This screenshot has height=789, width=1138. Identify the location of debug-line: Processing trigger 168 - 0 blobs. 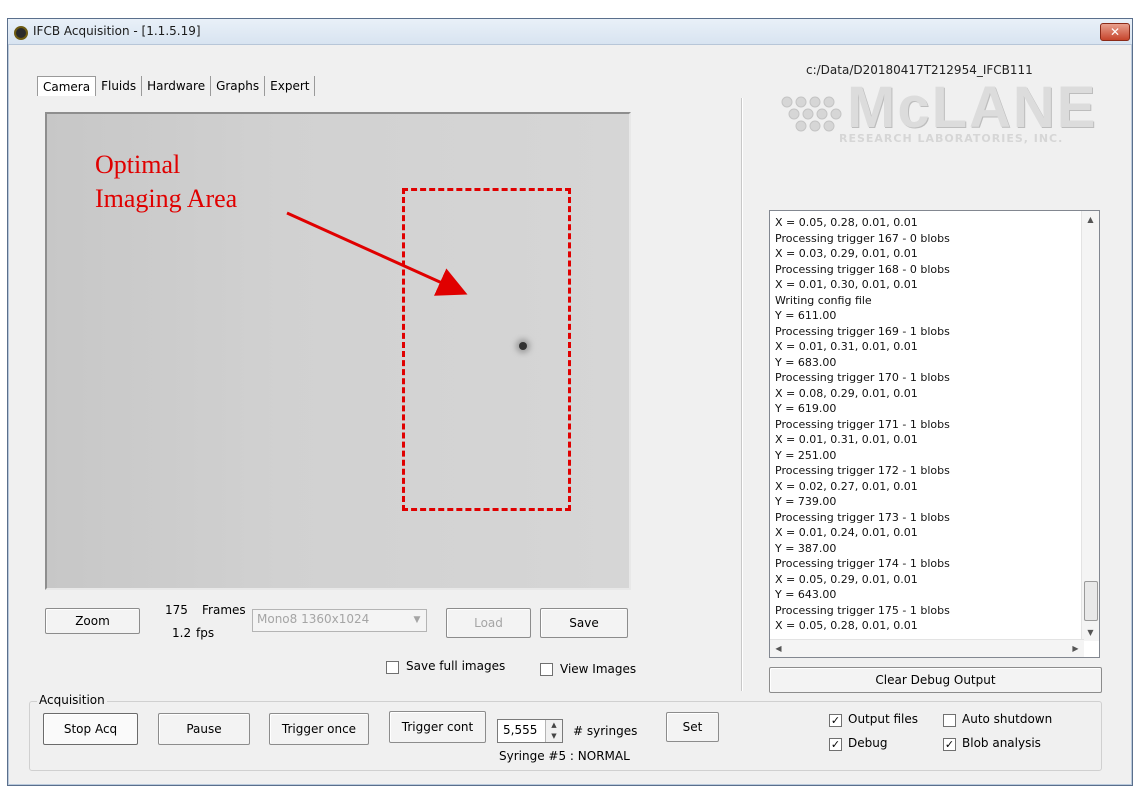
(862, 269).